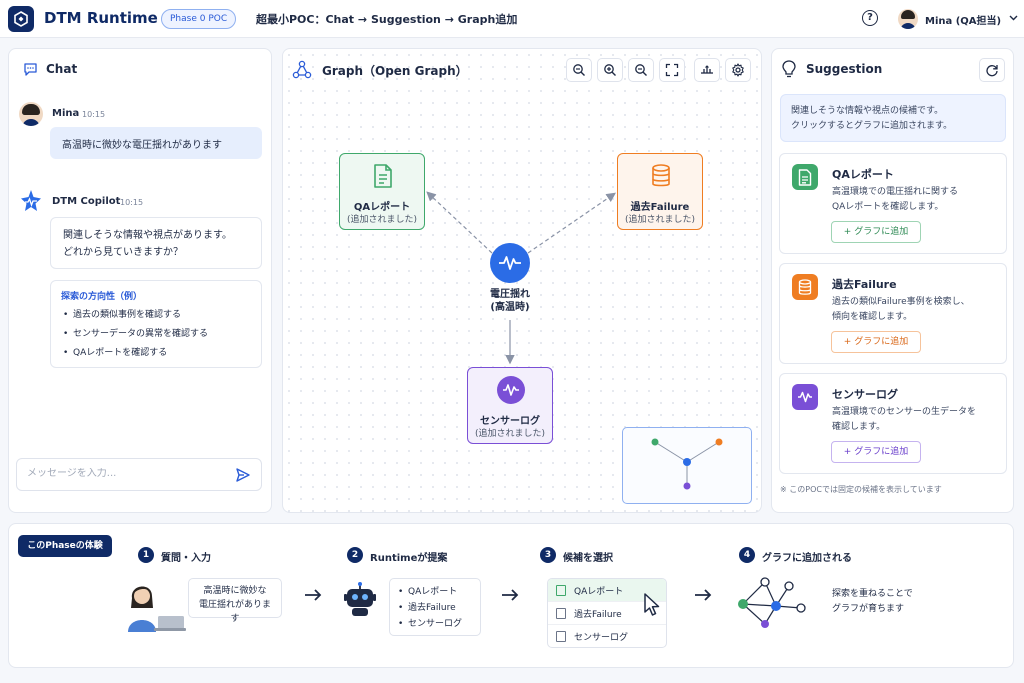 The height and width of the screenshot is (683, 1024). What do you see at coordinates (601, 638) in the screenshot?
I see `candidate-label: センサーログ` at bounding box center [601, 638].